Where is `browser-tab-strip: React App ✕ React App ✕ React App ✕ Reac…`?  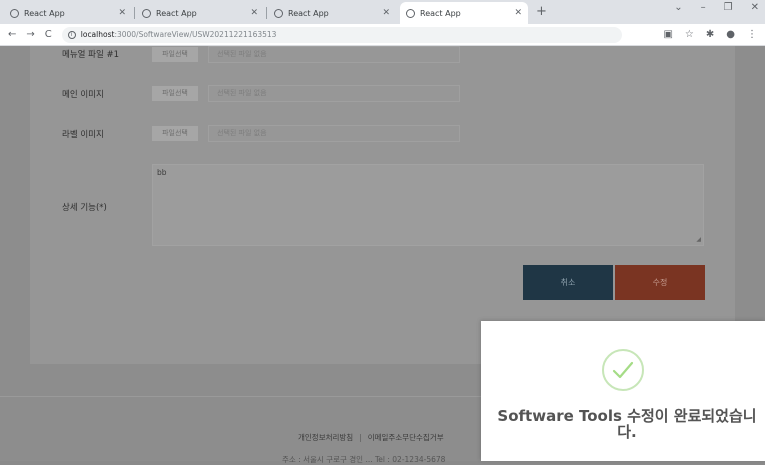 browser-tab-strip: React App ✕ React App ✕ React App ✕ Reac… is located at coordinates (382, 12).